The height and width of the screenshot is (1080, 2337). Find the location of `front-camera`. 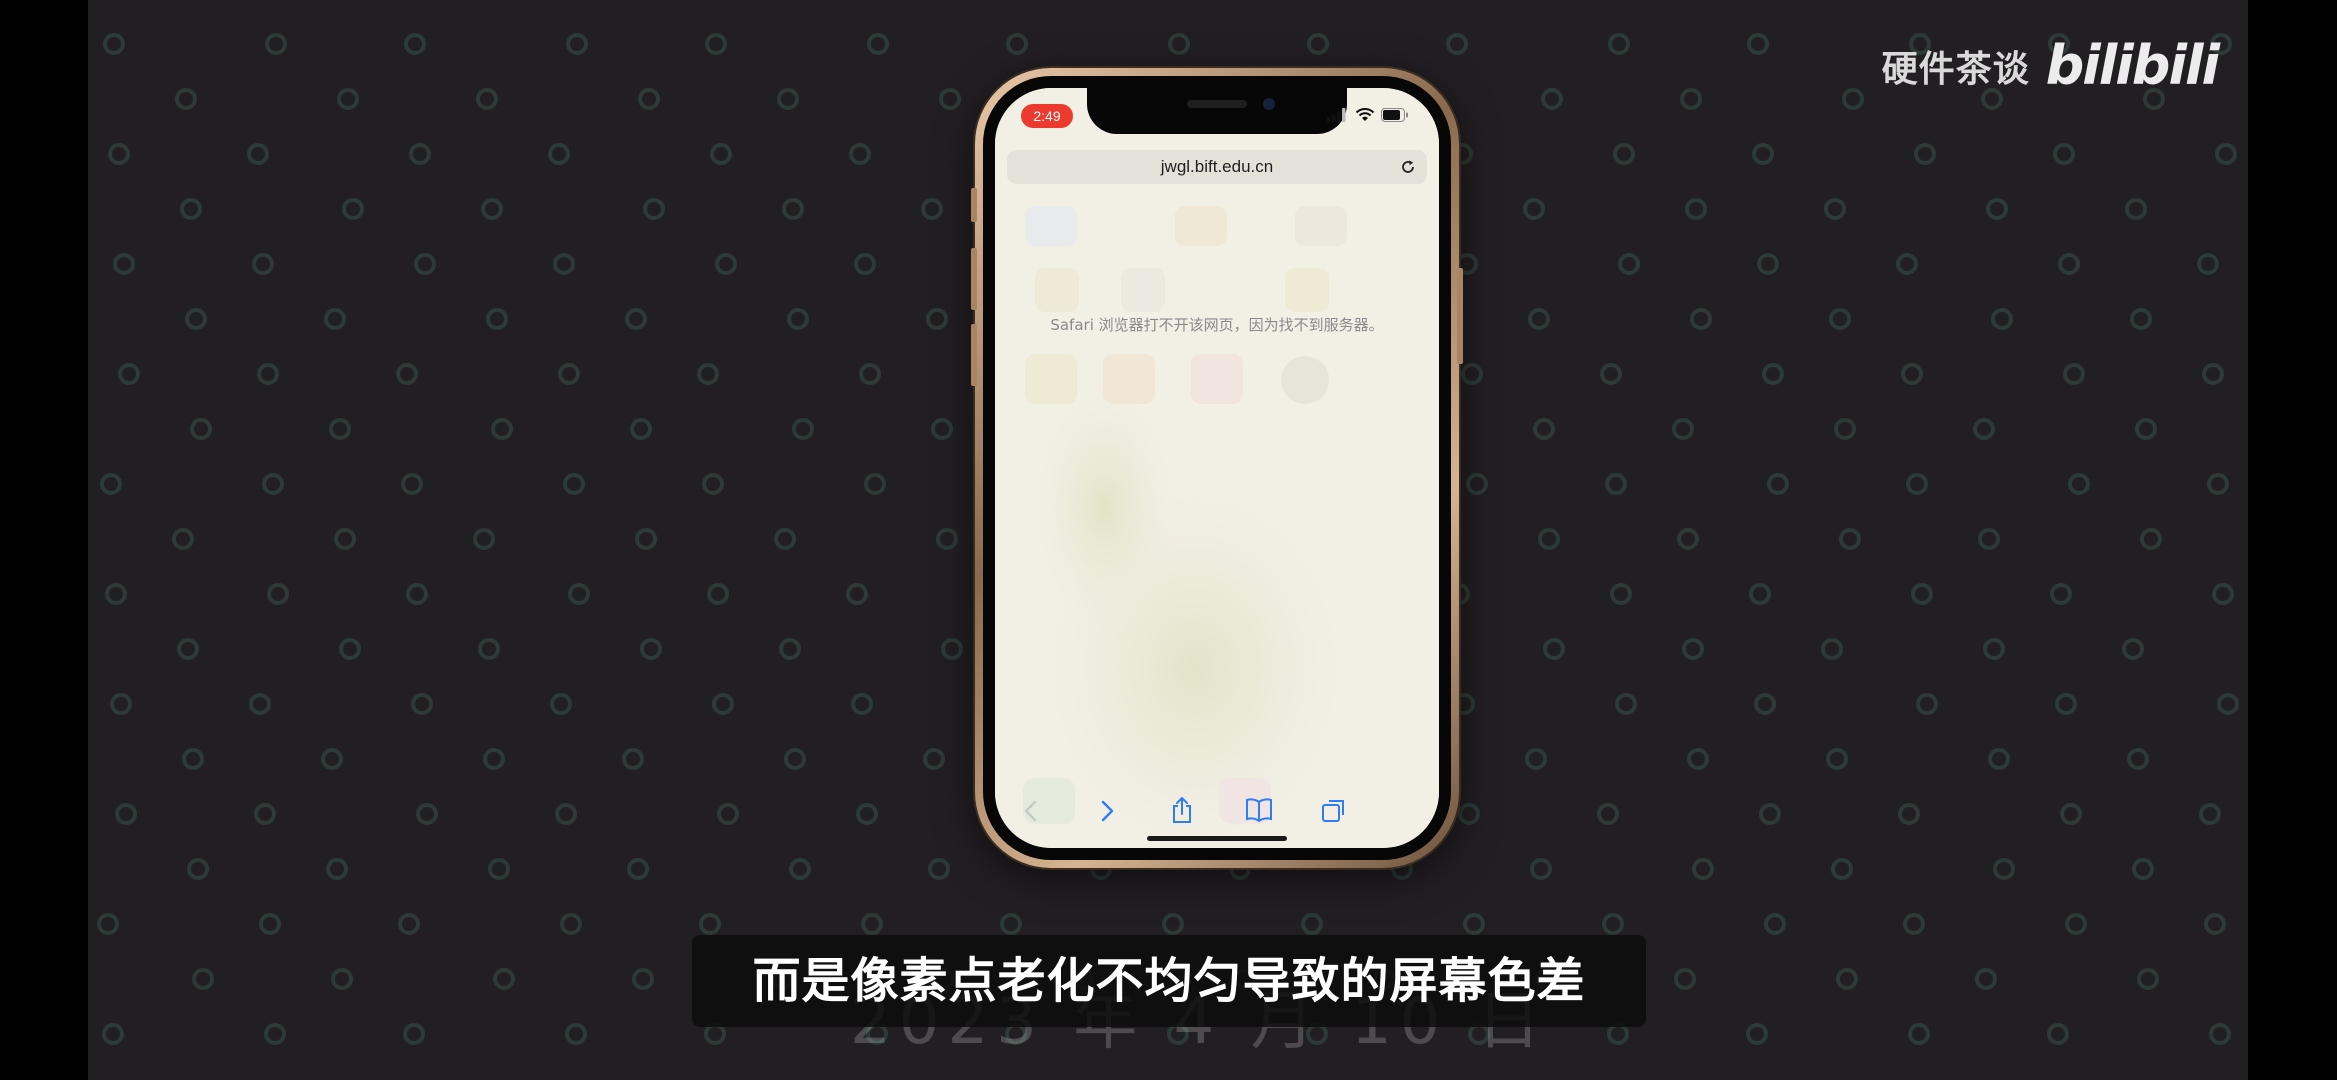

front-camera is located at coordinates (1269, 104).